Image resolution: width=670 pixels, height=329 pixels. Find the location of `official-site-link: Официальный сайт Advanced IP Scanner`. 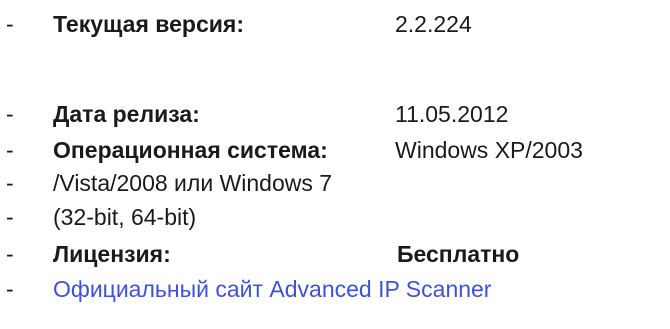

official-site-link: Официальный сайт Advanced IP Scanner is located at coordinates (272, 289).